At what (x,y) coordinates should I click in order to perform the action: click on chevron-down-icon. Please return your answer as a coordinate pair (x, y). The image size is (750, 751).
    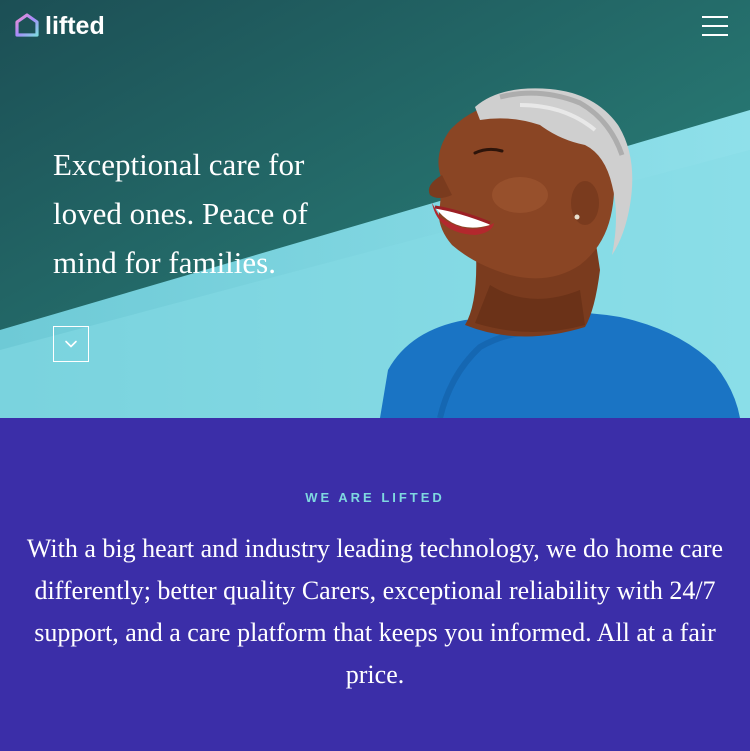
    Looking at the image, I should click on (71, 344).